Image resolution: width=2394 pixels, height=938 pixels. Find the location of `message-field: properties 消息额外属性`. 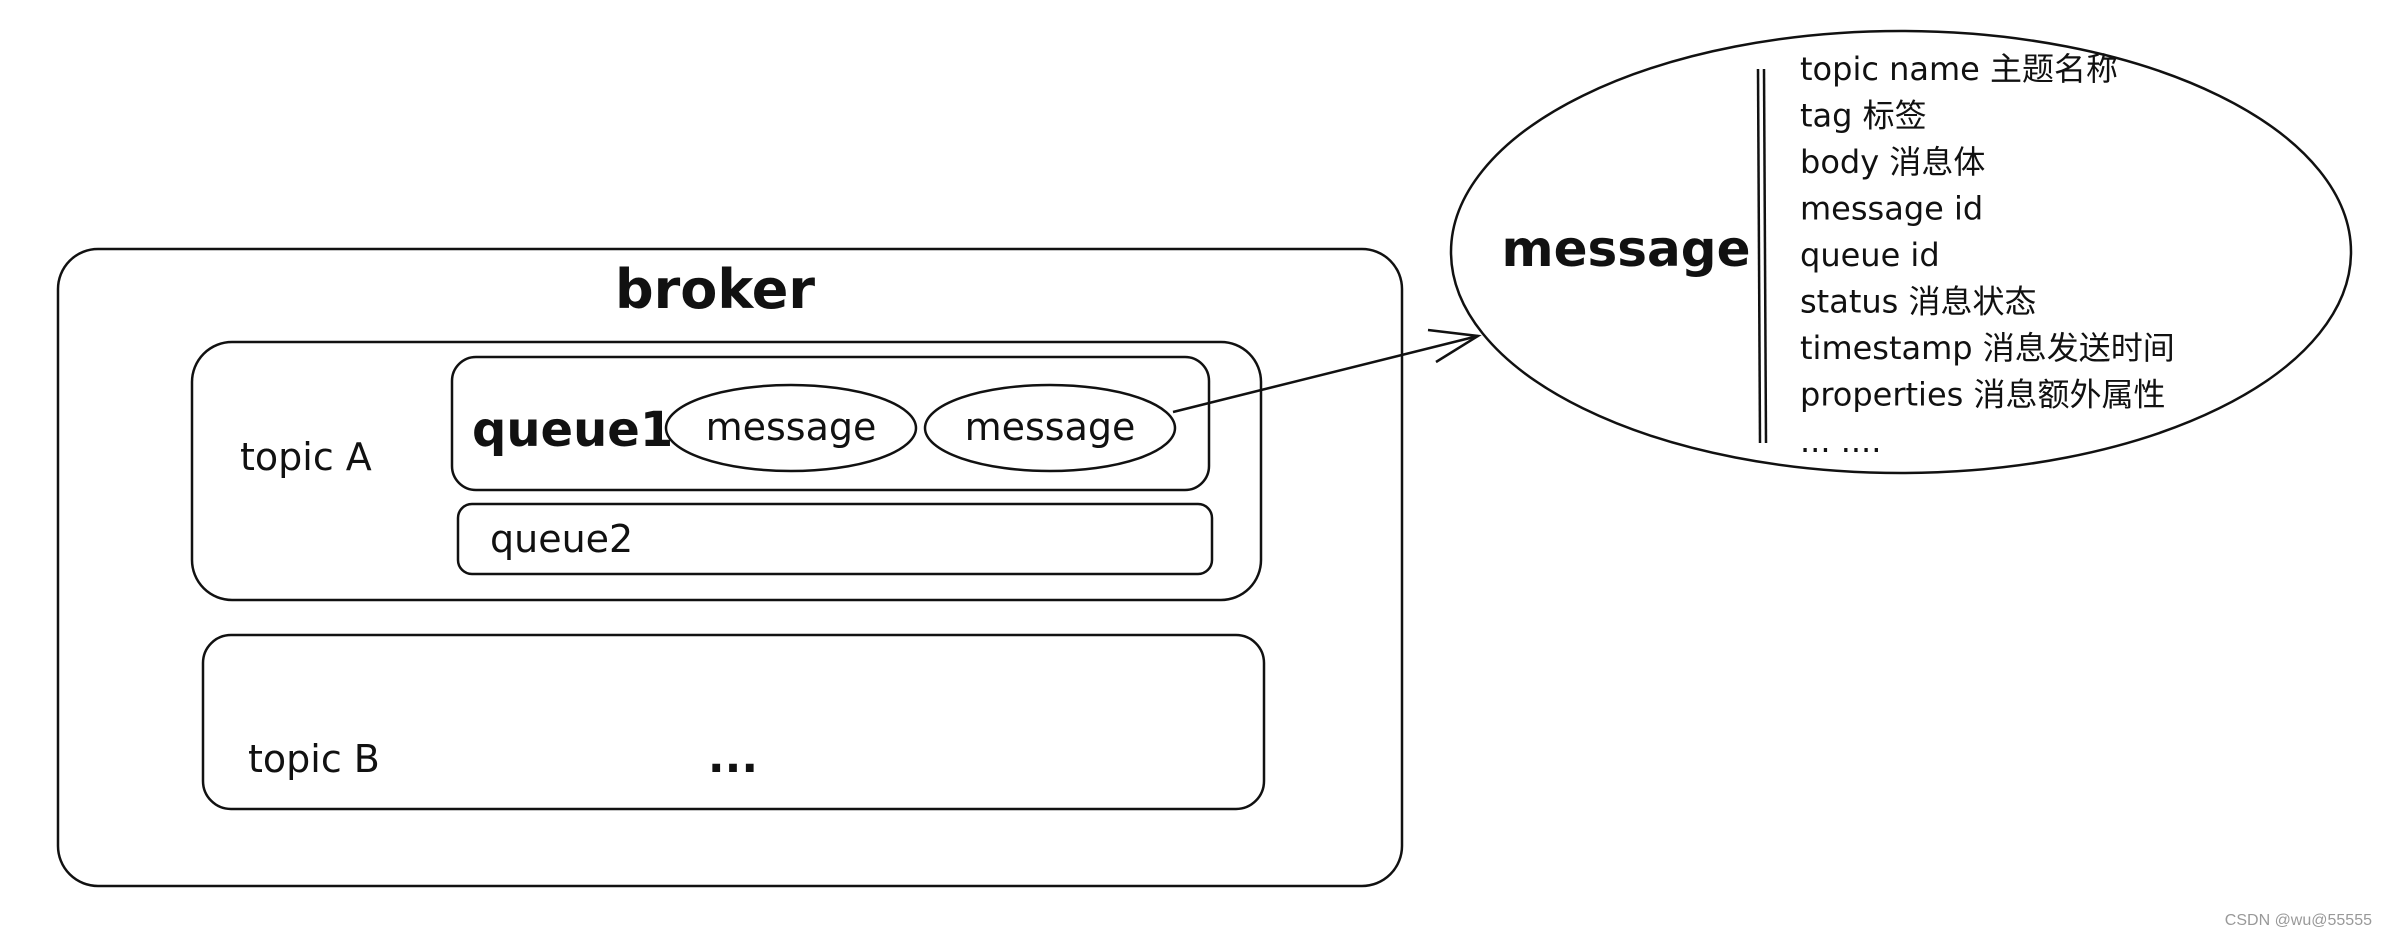

message-field: properties 消息额外属性 is located at coordinates (1982, 395).